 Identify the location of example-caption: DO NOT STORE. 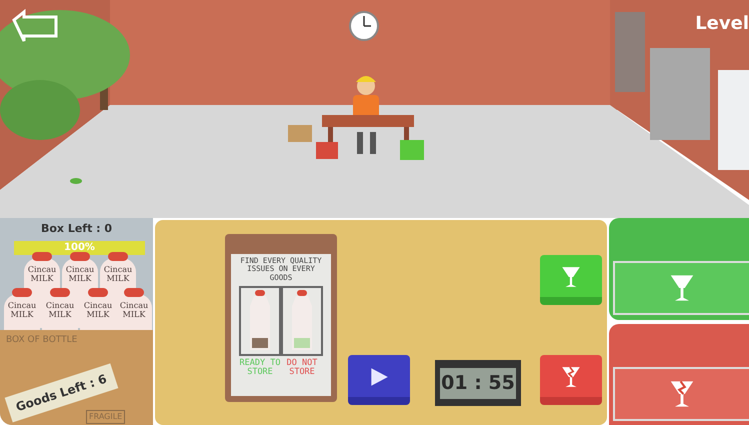
(302, 367).